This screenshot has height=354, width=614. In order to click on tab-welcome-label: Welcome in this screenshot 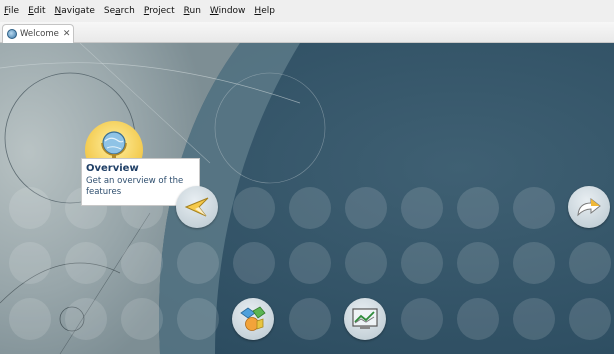, I will do `click(39, 34)`.